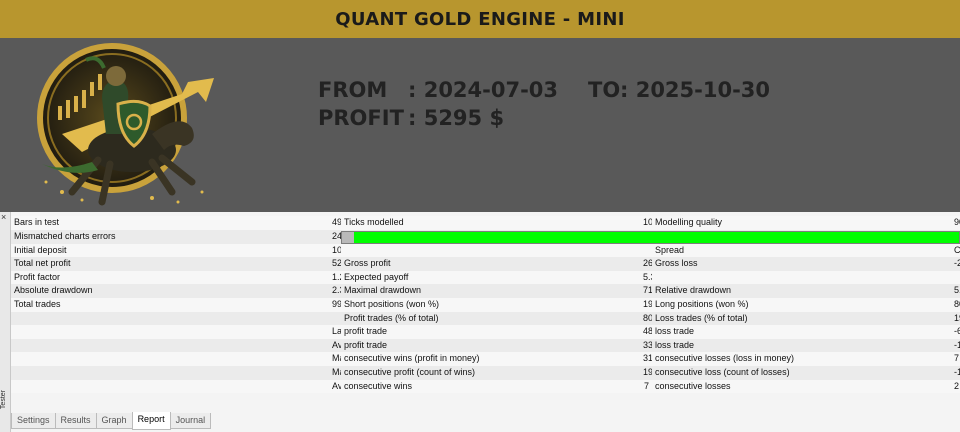 This screenshot has height=432, width=960. What do you see at coordinates (801, 372) in the screenshot?
I see `report-label: consecutive loss (count of losses)` at bounding box center [801, 372].